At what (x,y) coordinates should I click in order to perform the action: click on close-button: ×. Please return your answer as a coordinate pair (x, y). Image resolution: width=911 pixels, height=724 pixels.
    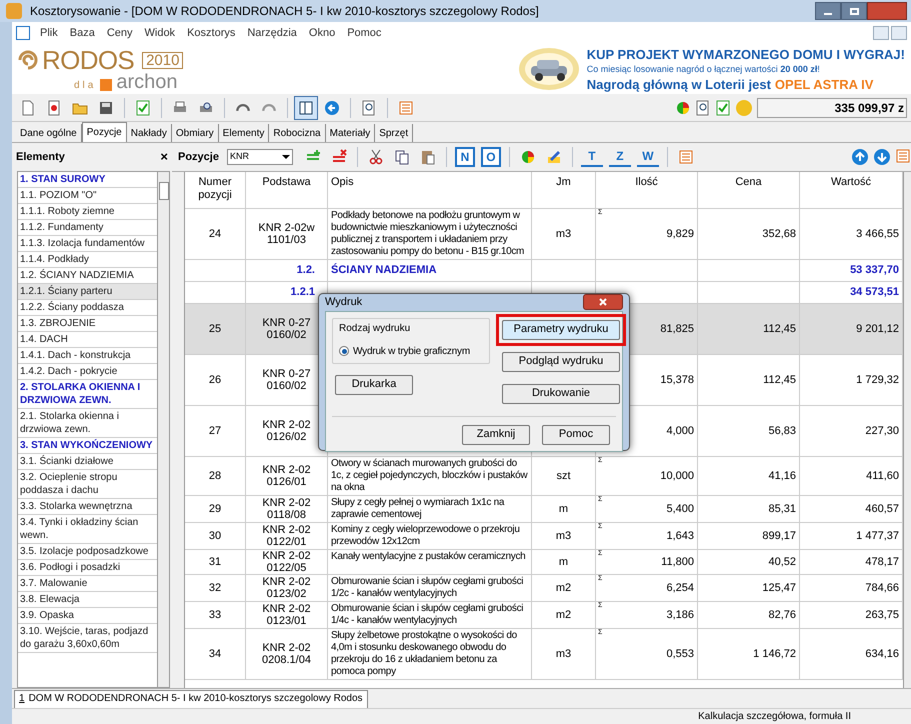
    Looking at the image, I should click on (164, 157).